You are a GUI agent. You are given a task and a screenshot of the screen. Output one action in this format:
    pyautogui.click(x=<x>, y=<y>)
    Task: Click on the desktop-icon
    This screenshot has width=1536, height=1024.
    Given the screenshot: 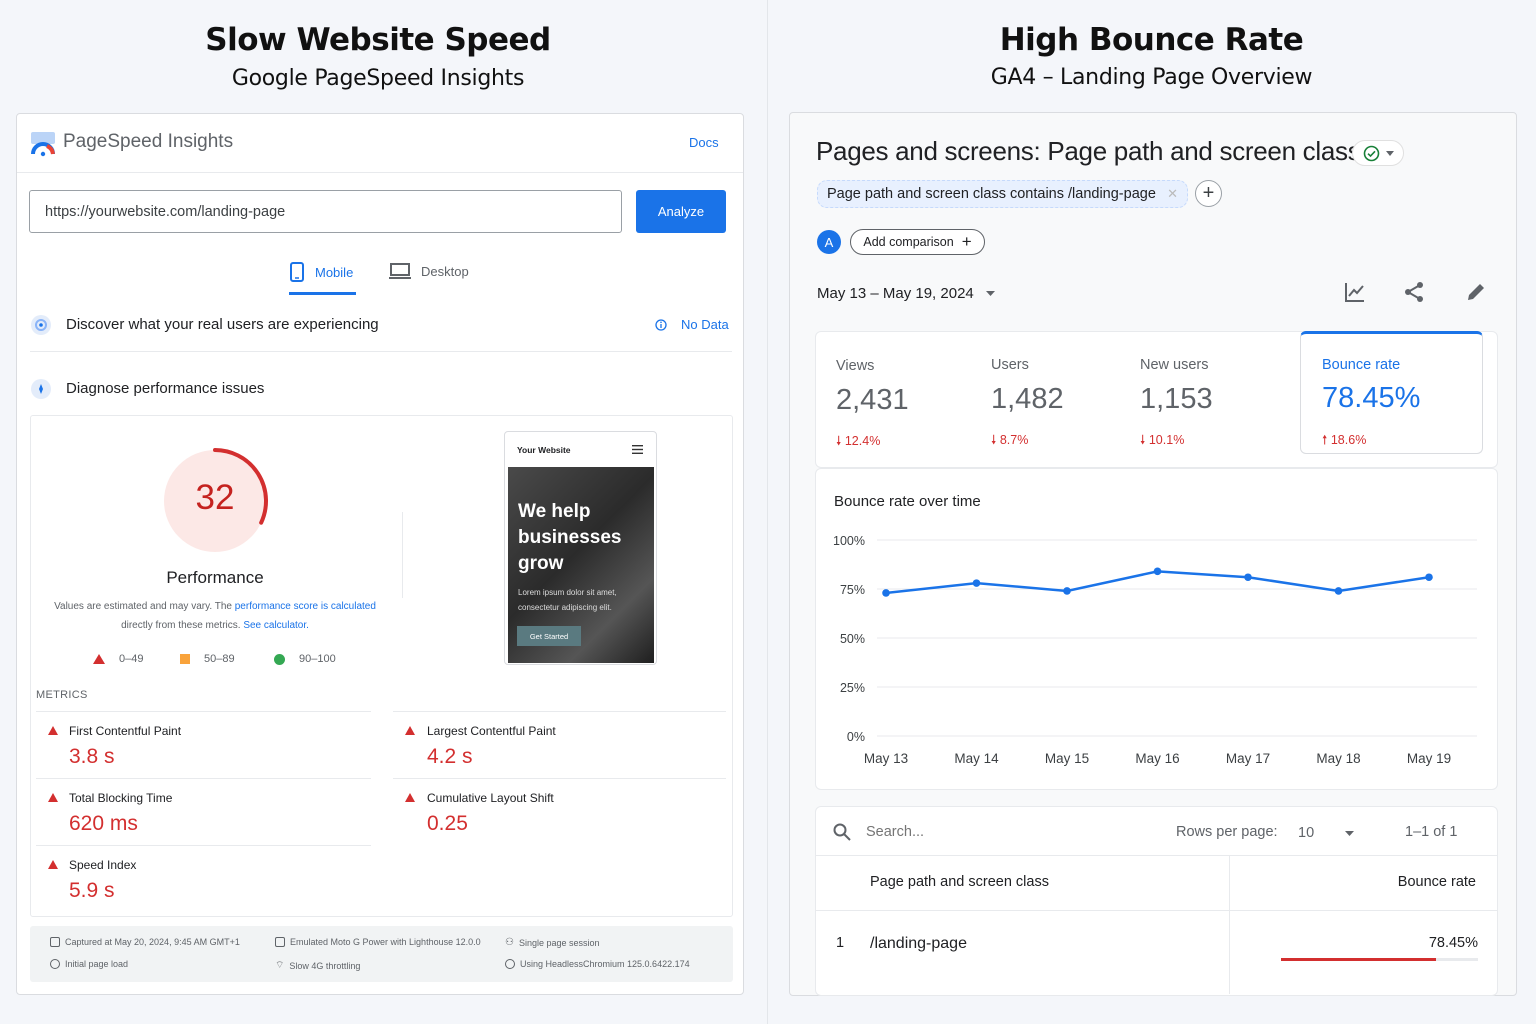 What is the action you would take?
    pyautogui.click(x=400, y=271)
    